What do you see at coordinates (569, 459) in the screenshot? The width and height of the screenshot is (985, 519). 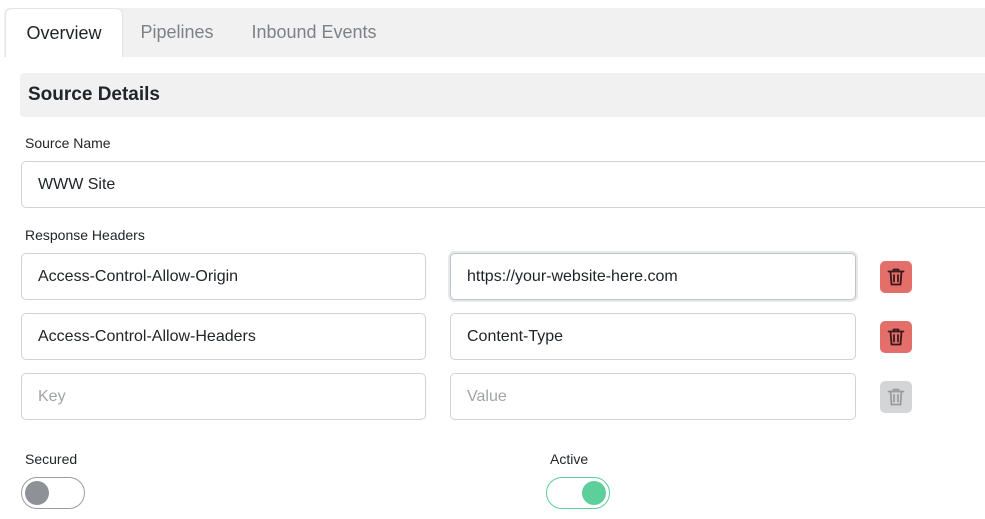 I see `active-label: Active` at bounding box center [569, 459].